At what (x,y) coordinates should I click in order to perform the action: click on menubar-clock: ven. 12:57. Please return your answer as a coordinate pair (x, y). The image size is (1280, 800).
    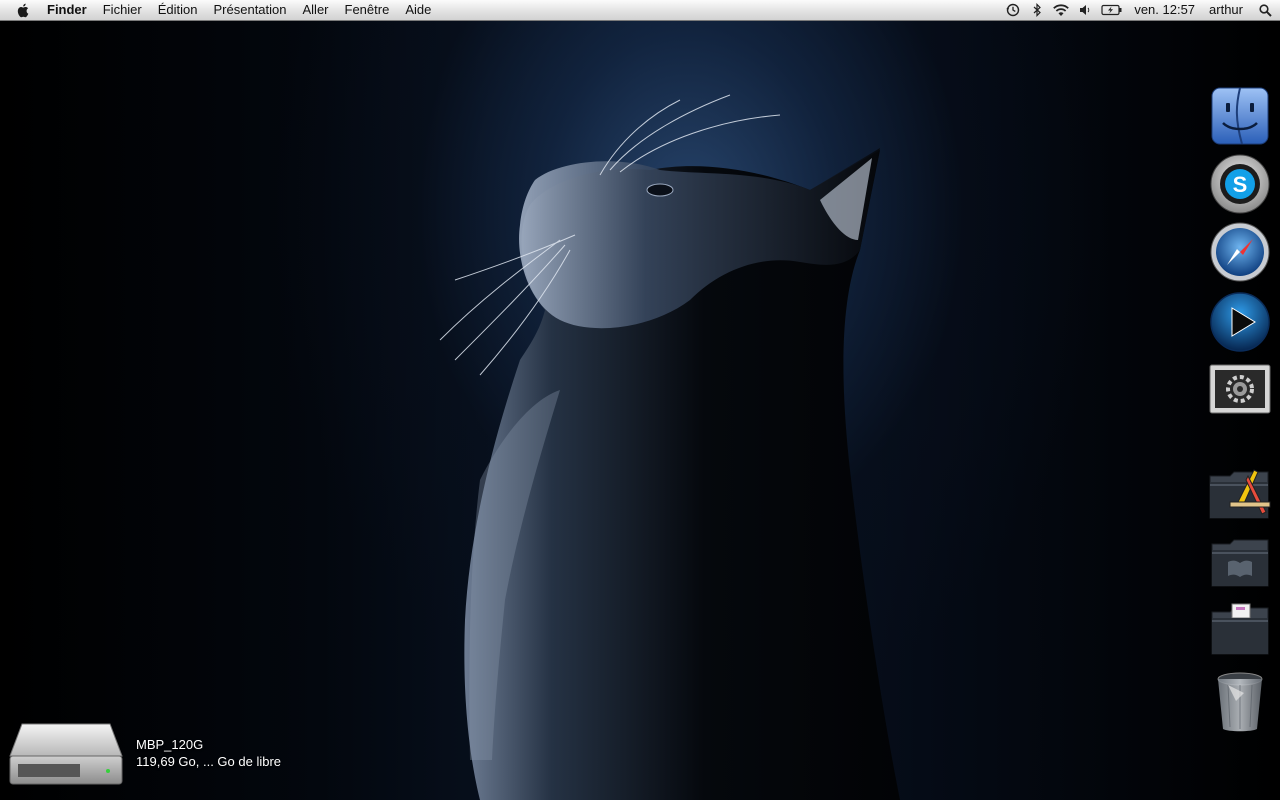
    Looking at the image, I should click on (1164, 10).